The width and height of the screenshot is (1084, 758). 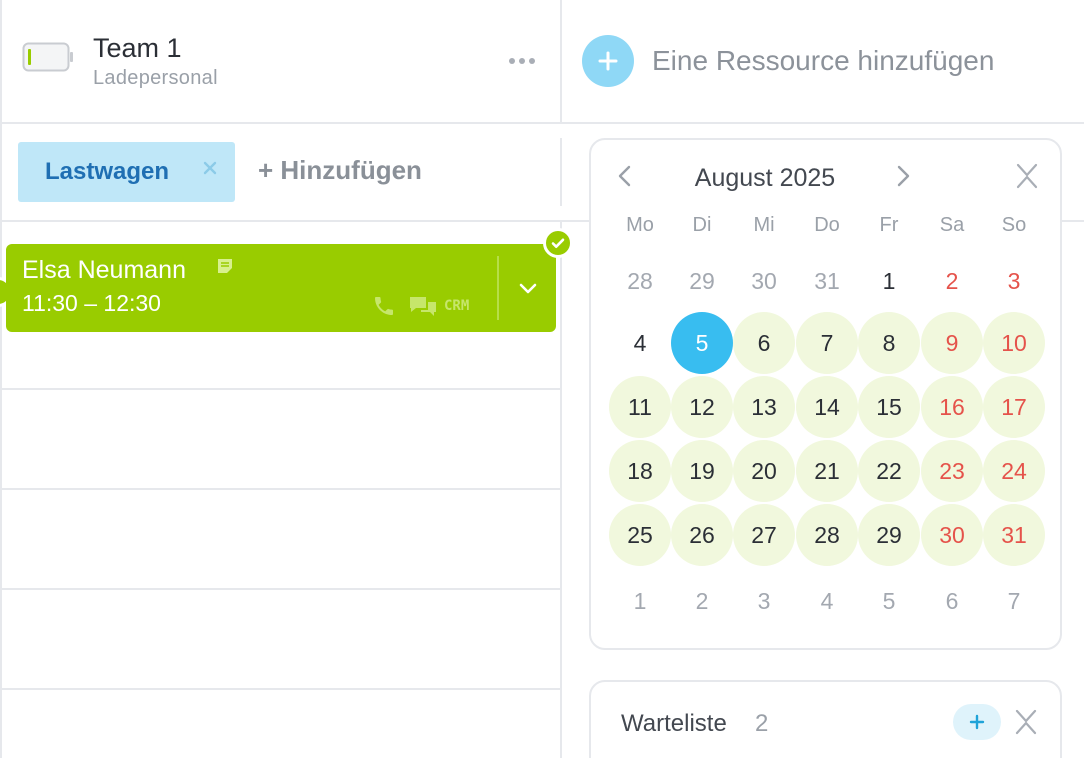 I want to click on chevron-left-icon, so click(x=625, y=176).